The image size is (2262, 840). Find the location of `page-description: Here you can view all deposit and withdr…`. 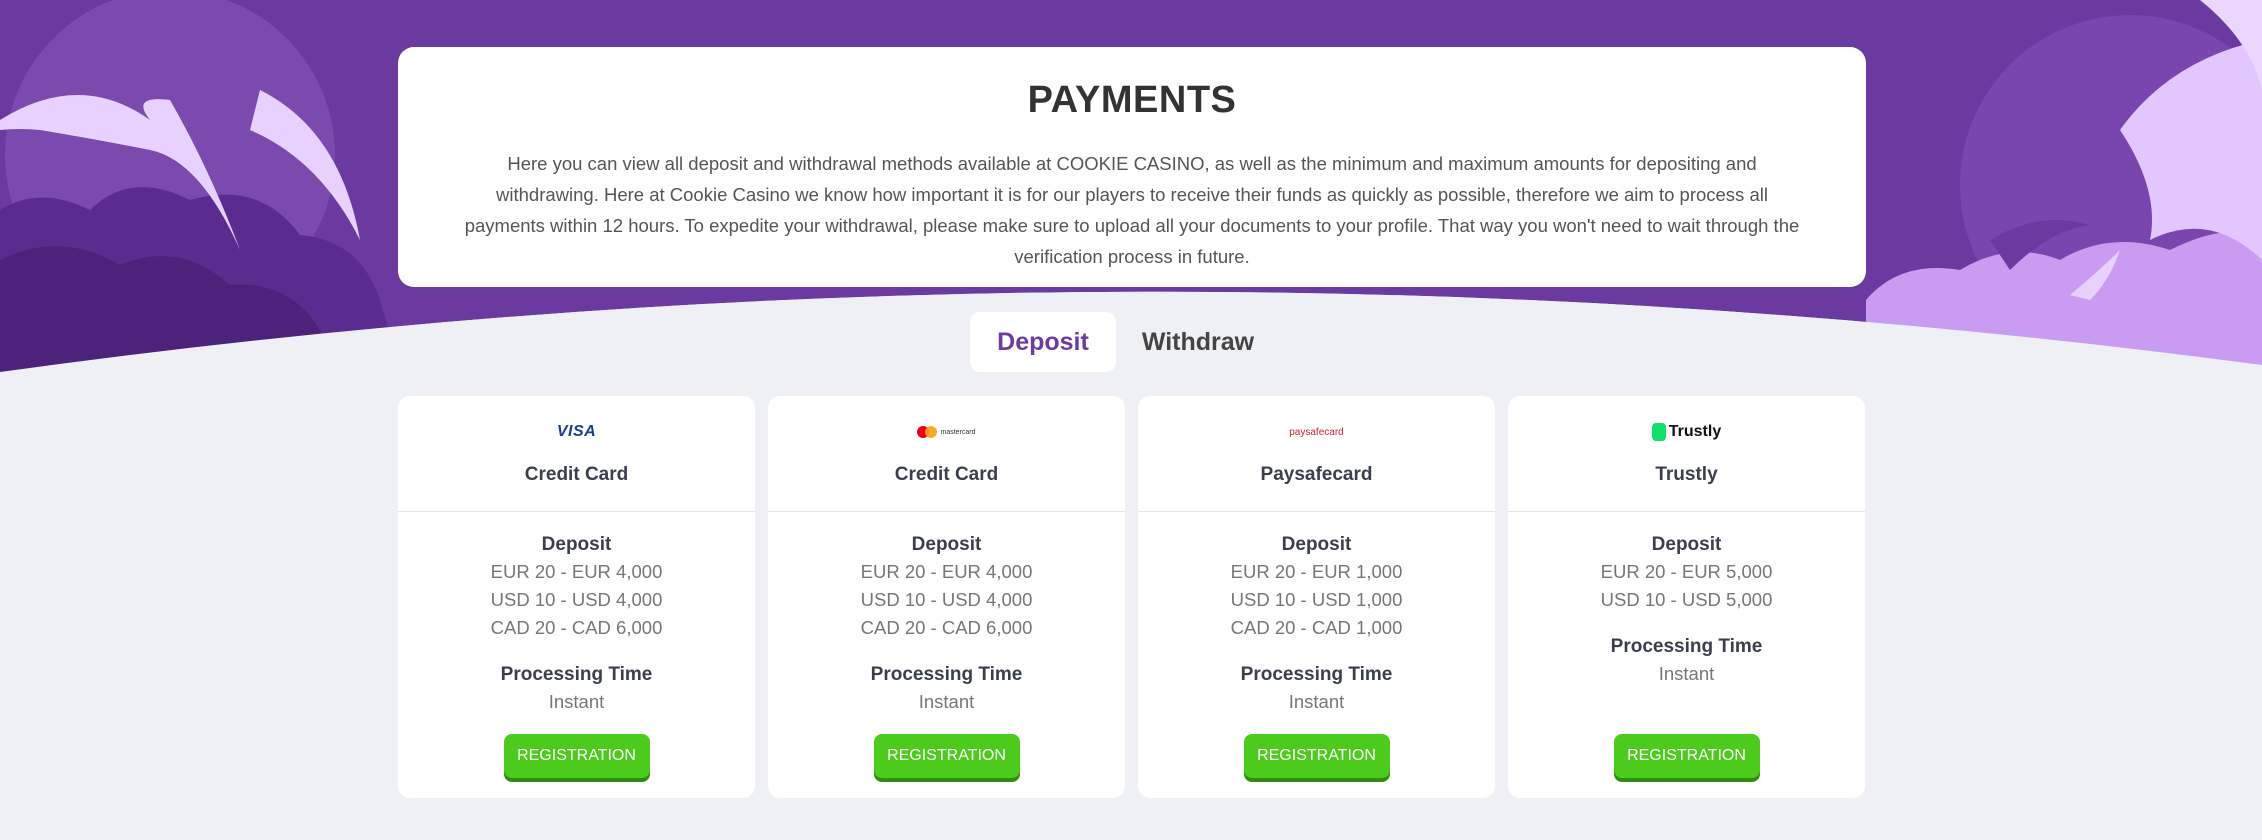

page-description: Here you can view all deposit and withdr… is located at coordinates (1132, 210).